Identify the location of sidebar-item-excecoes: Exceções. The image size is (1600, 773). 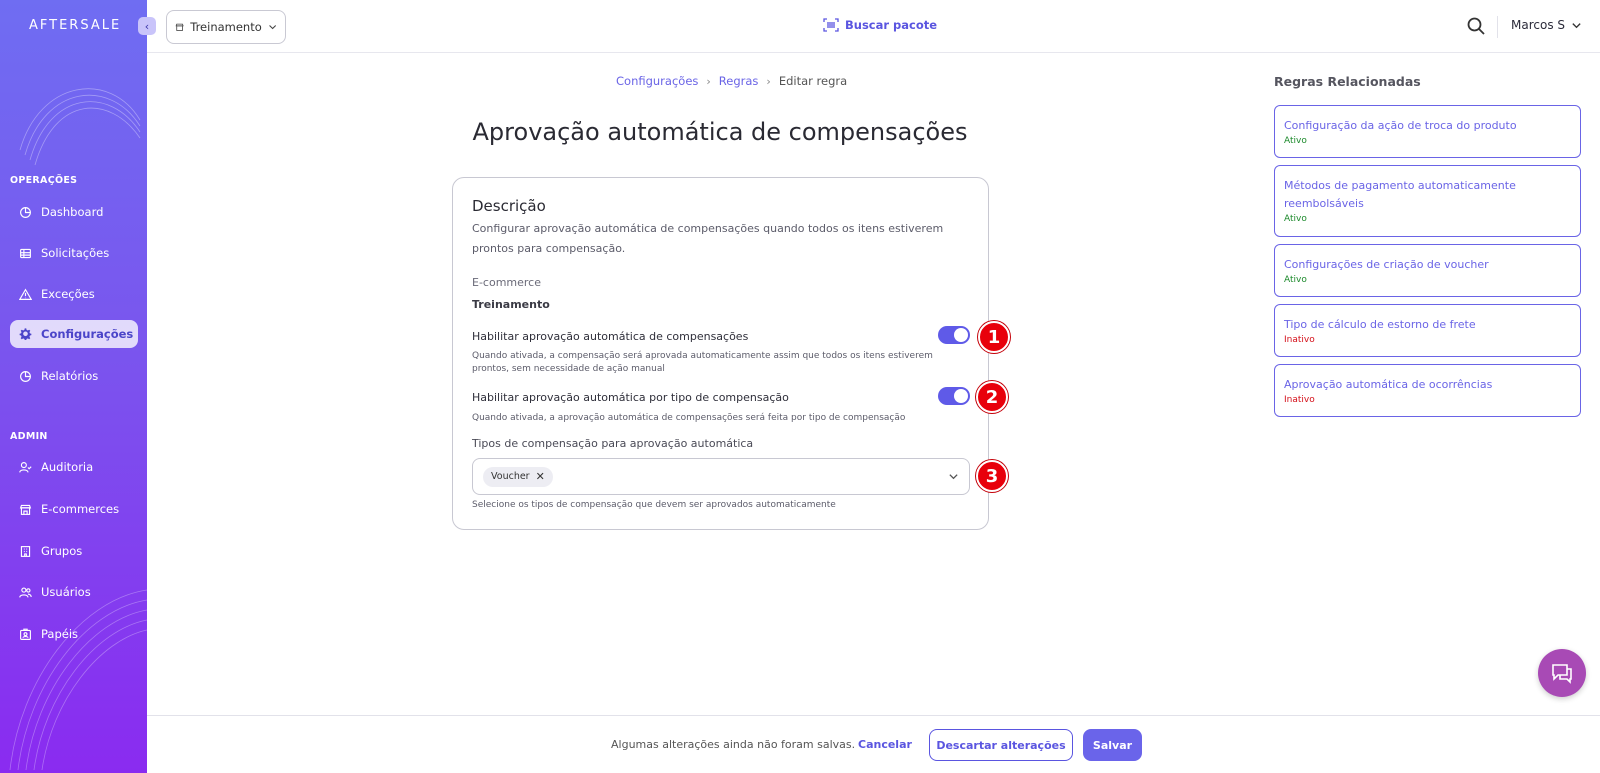
(74, 294).